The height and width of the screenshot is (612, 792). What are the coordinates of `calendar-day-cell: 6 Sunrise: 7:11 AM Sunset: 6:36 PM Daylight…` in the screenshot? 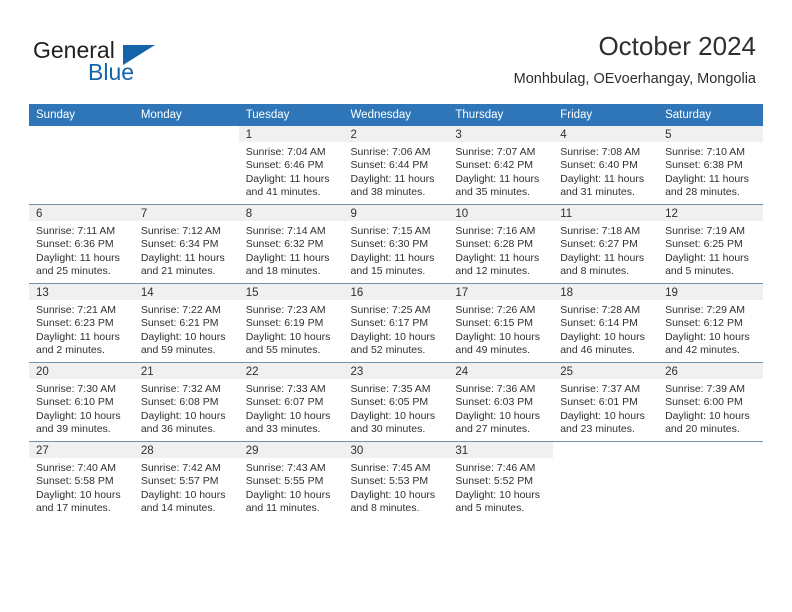 It's located at (81, 244).